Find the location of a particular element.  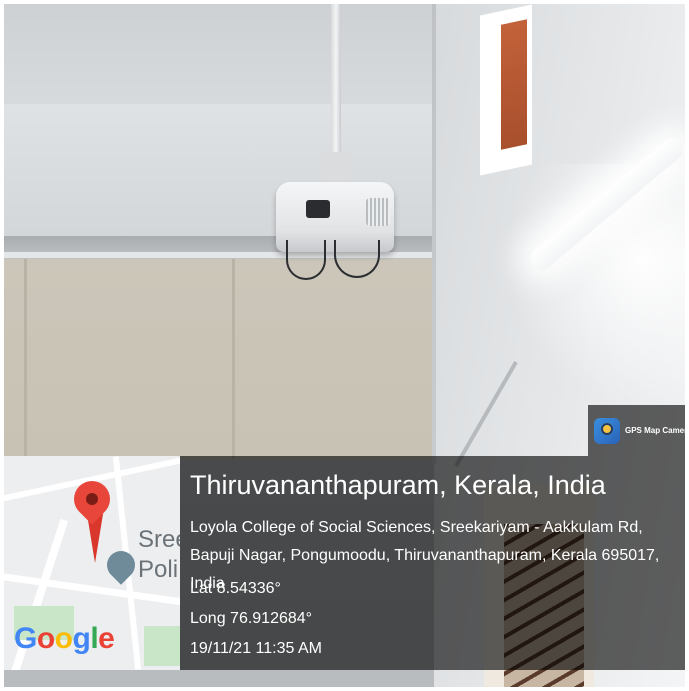

badge-label: GPS Map Camera is located at coordinates (657, 430).